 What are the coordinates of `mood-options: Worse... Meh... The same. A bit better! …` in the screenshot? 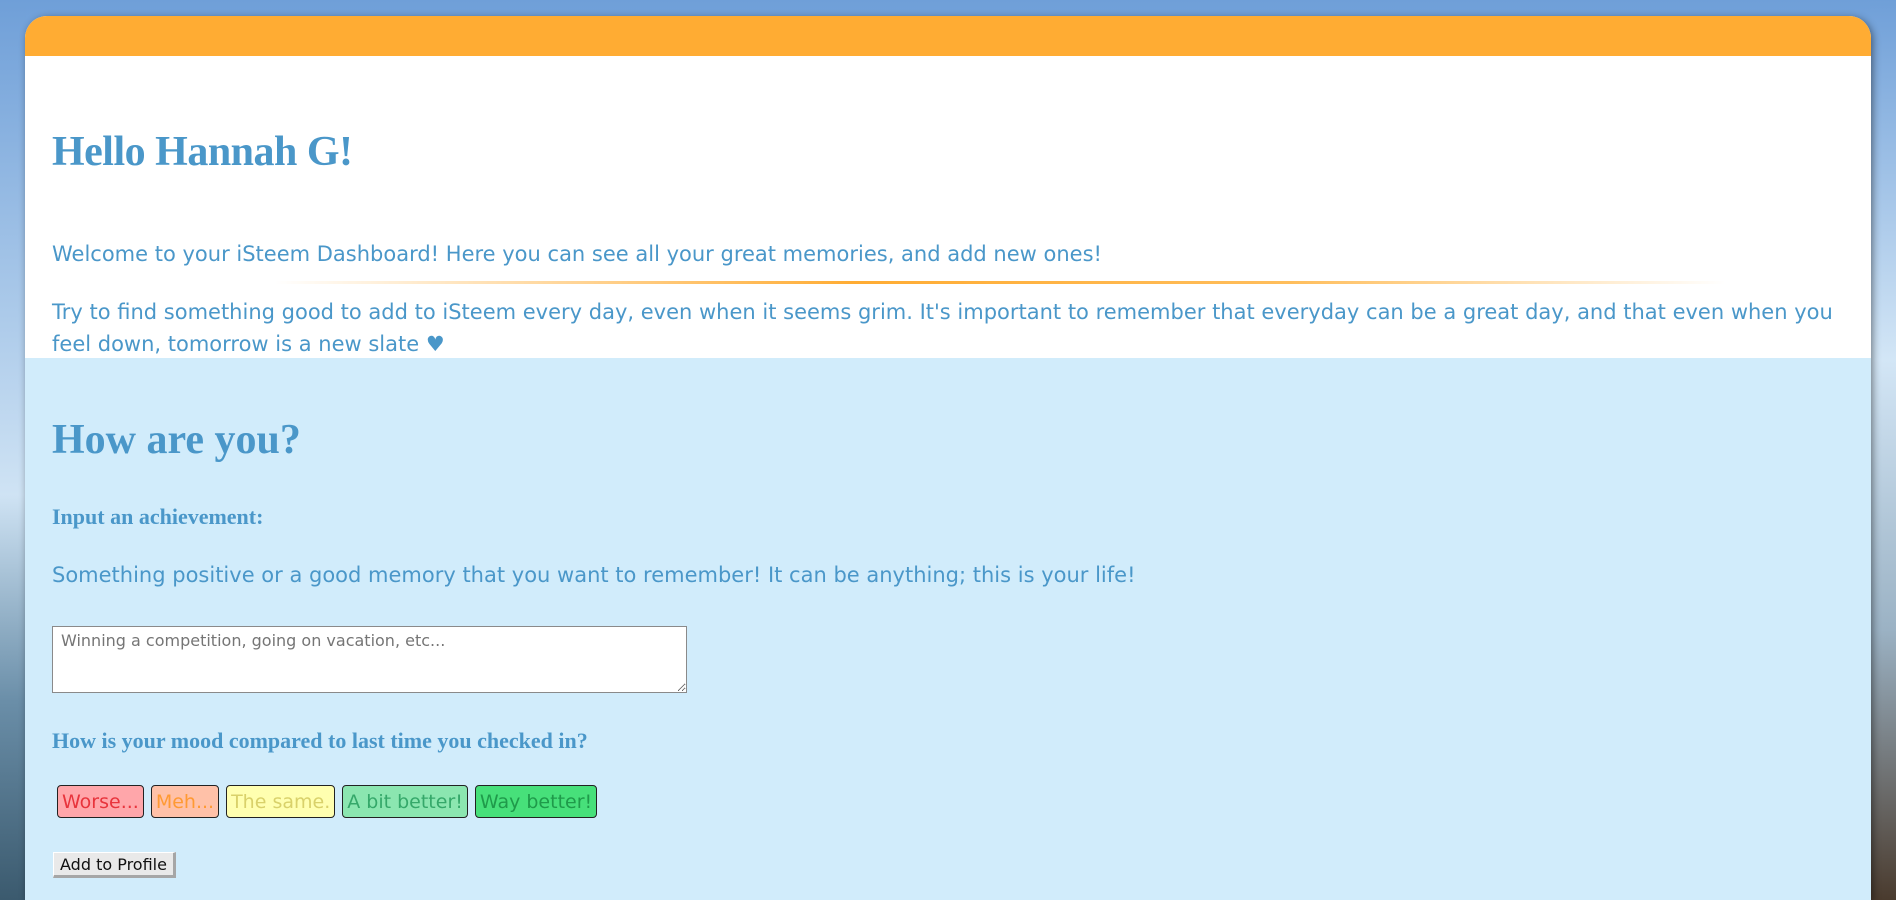 It's located at (327, 801).